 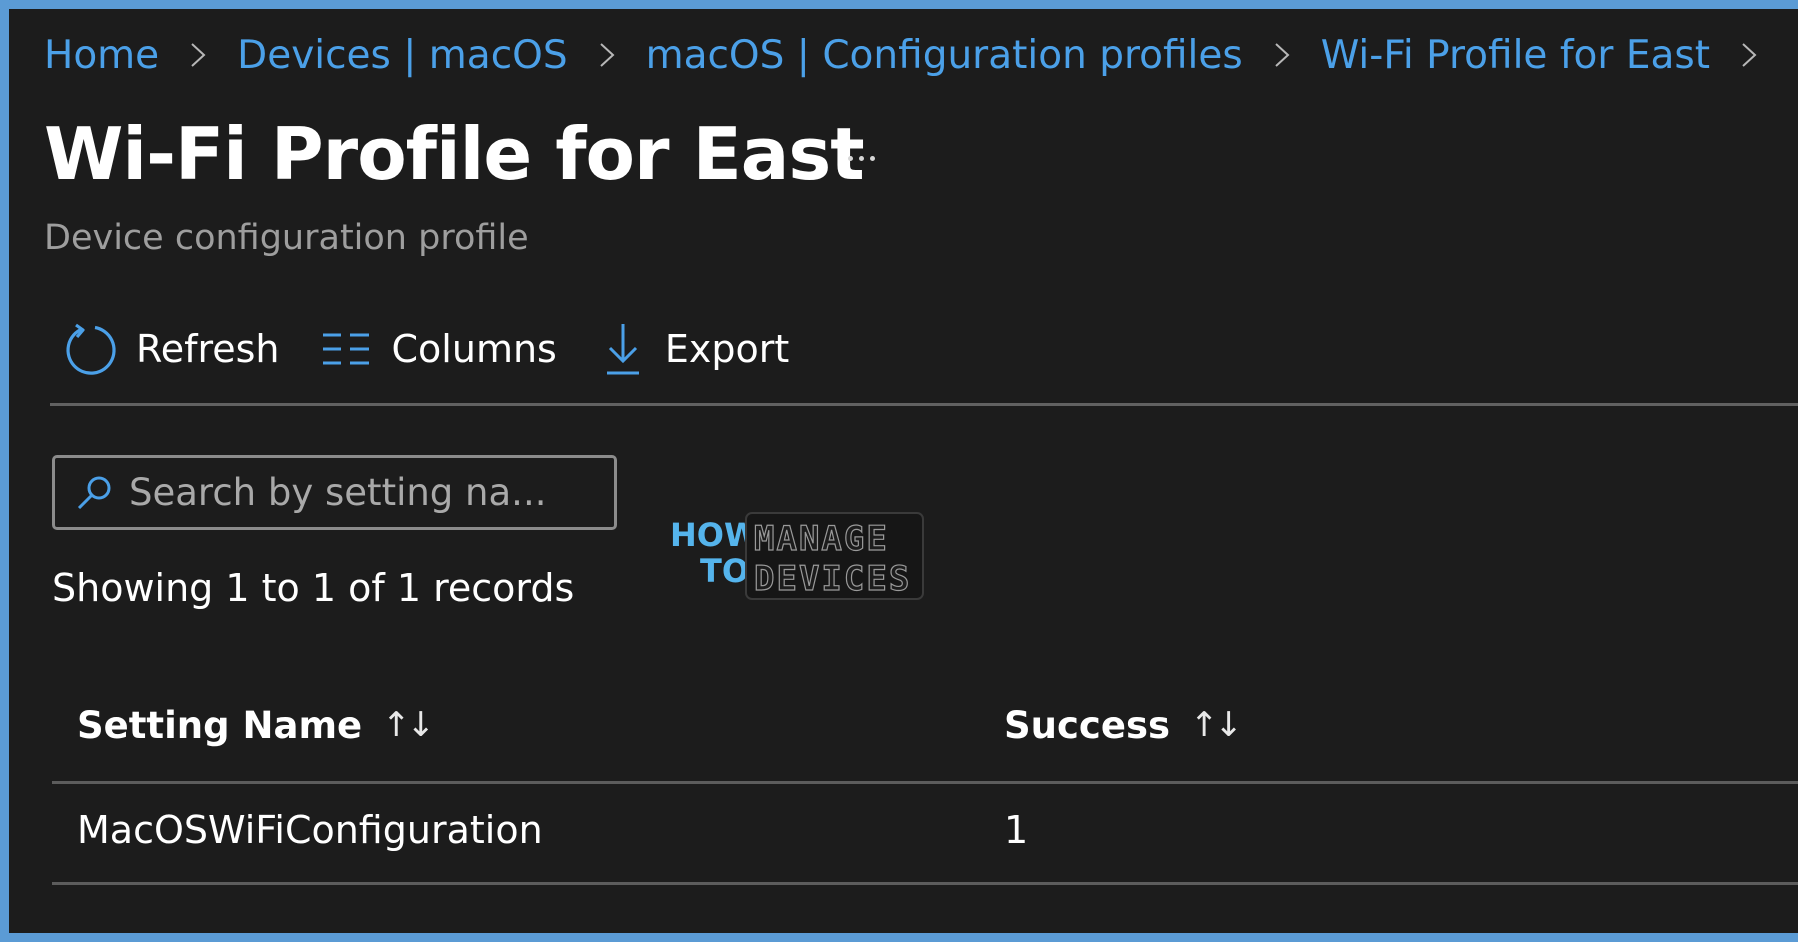 What do you see at coordinates (925, 883) in the screenshot?
I see `table-row-divider` at bounding box center [925, 883].